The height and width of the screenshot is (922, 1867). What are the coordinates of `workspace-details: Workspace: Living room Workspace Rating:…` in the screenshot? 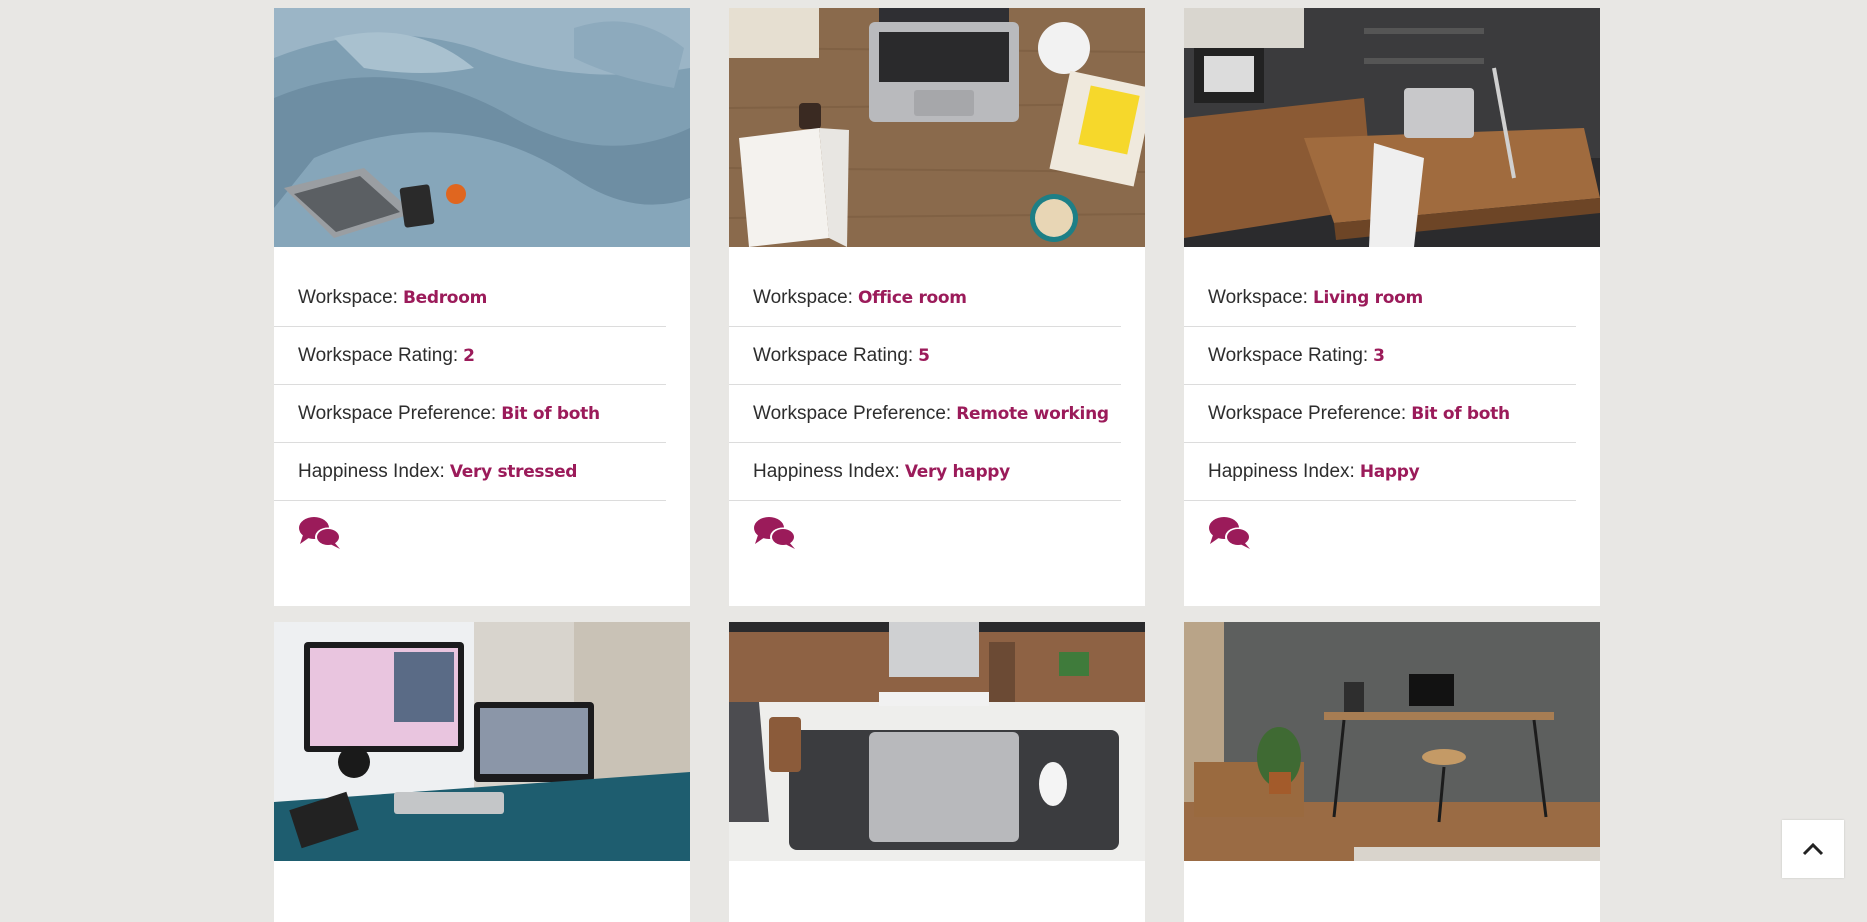 It's located at (1392, 374).